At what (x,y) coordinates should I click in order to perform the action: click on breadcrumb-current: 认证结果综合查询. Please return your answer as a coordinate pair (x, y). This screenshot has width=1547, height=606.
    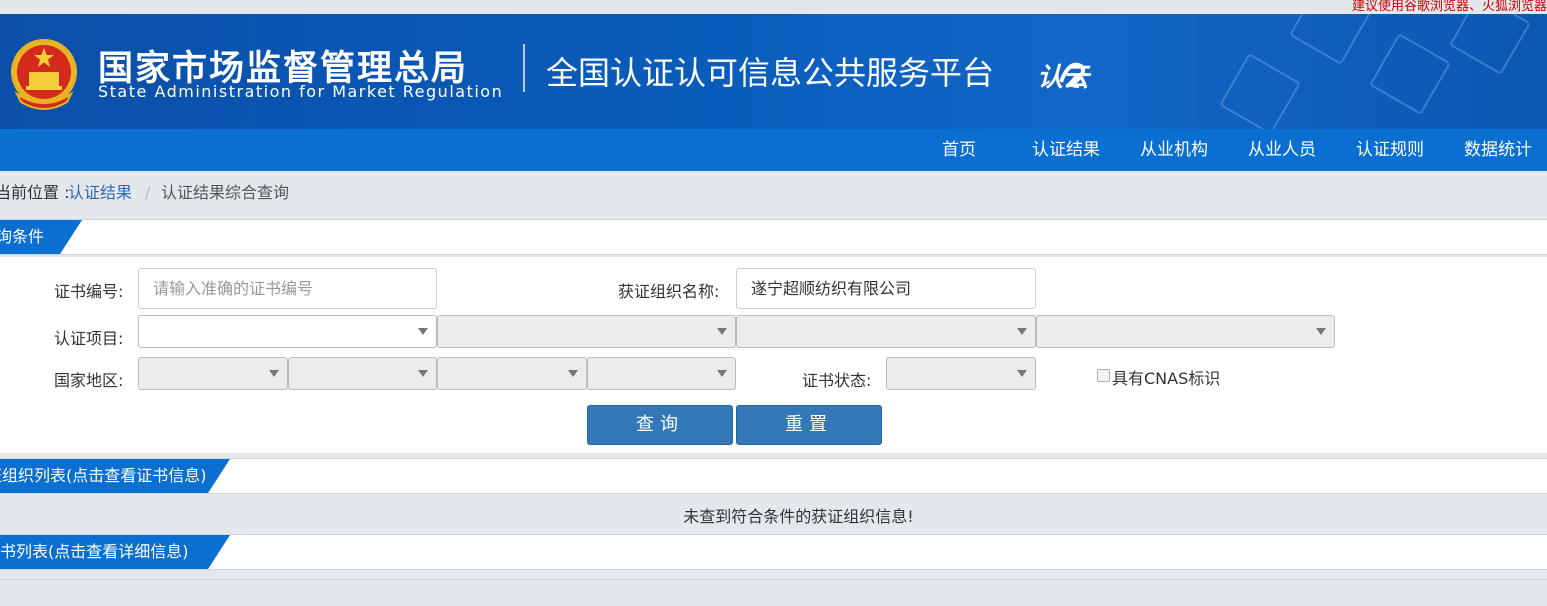
    Looking at the image, I should click on (225, 192).